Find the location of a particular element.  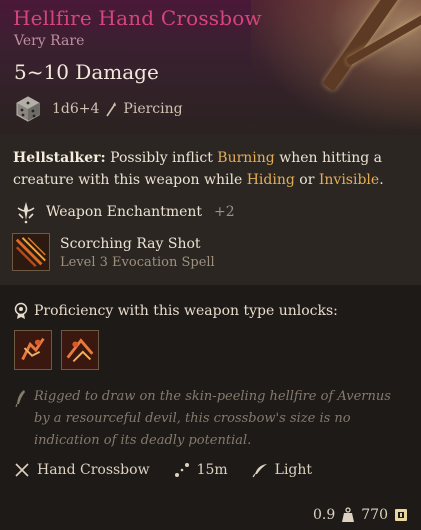

damage-type: Piercing is located at coordinates (153, 109).